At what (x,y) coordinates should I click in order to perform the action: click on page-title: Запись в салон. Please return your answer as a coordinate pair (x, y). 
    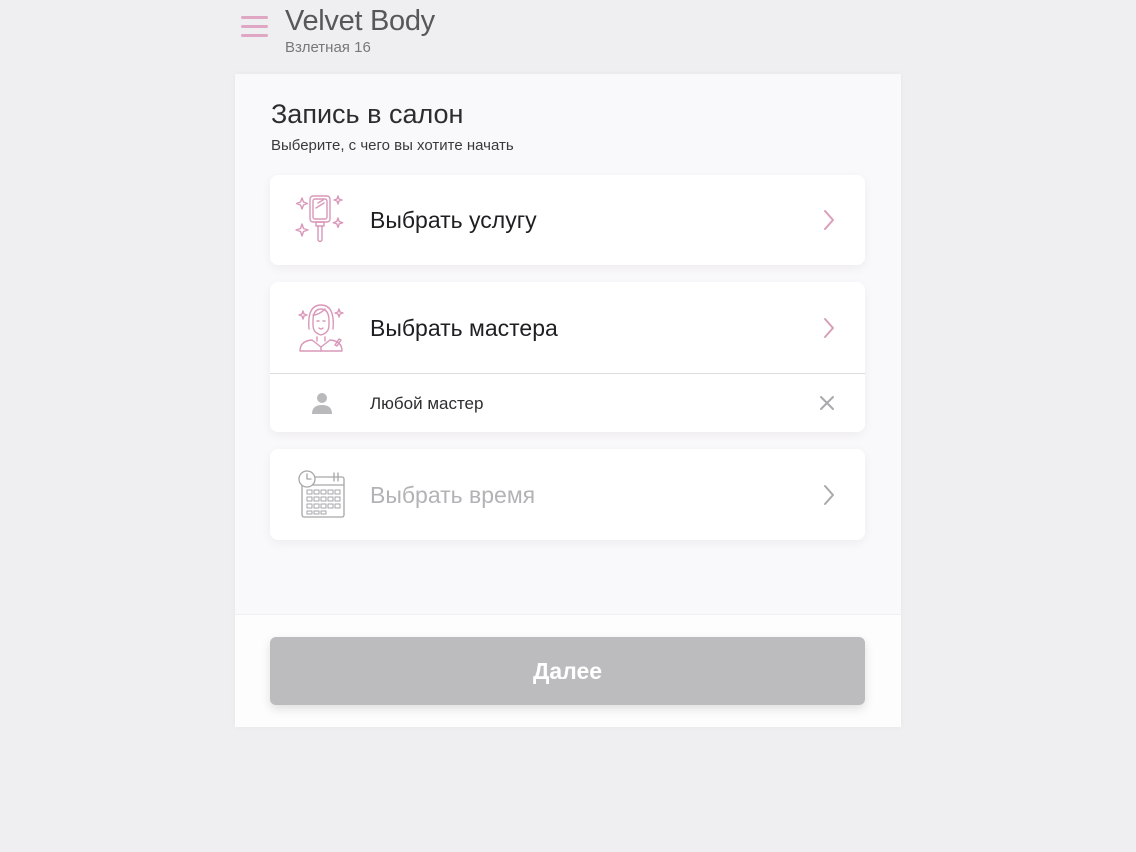
    Looking at the image, I should click on (367, 114).